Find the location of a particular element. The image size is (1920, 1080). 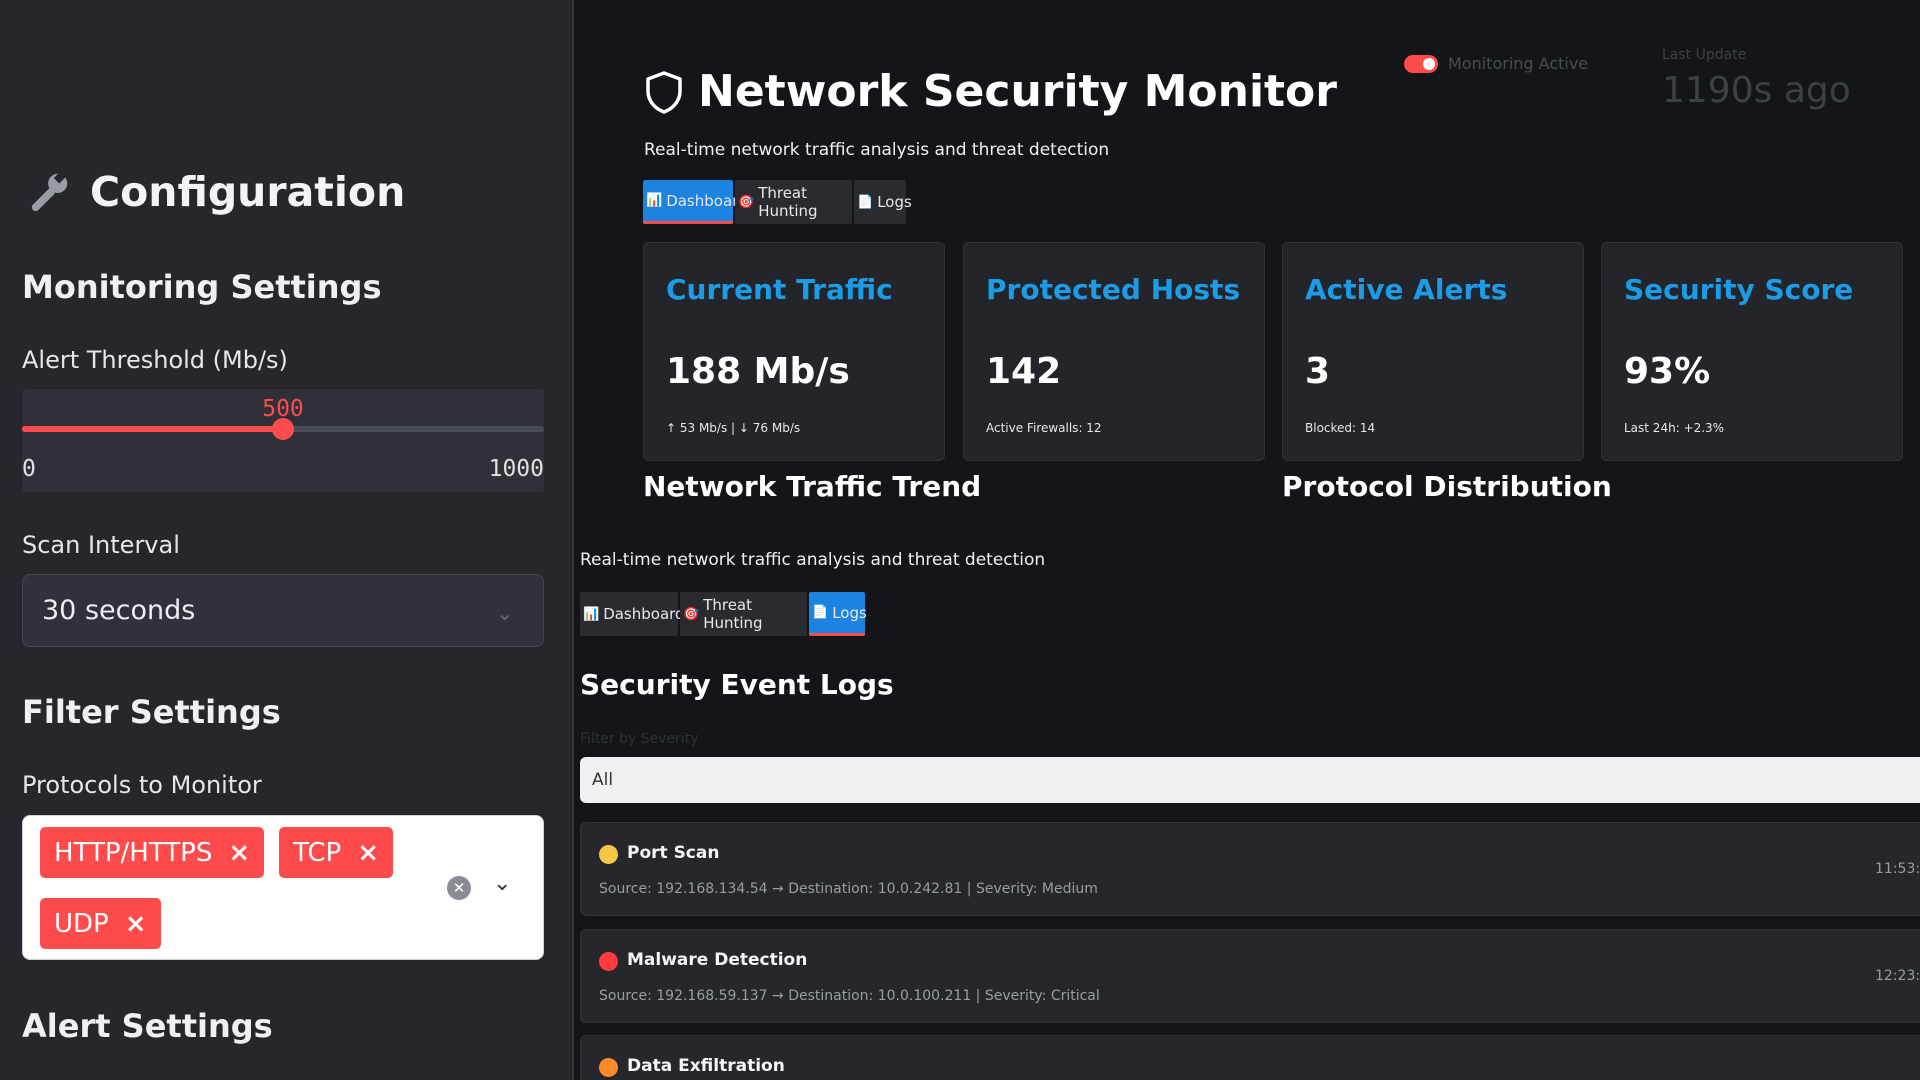

metric-subtext: ↑ 53 Mb/s | ↓ 76 Mb/s is located at coordinates (733, 428).